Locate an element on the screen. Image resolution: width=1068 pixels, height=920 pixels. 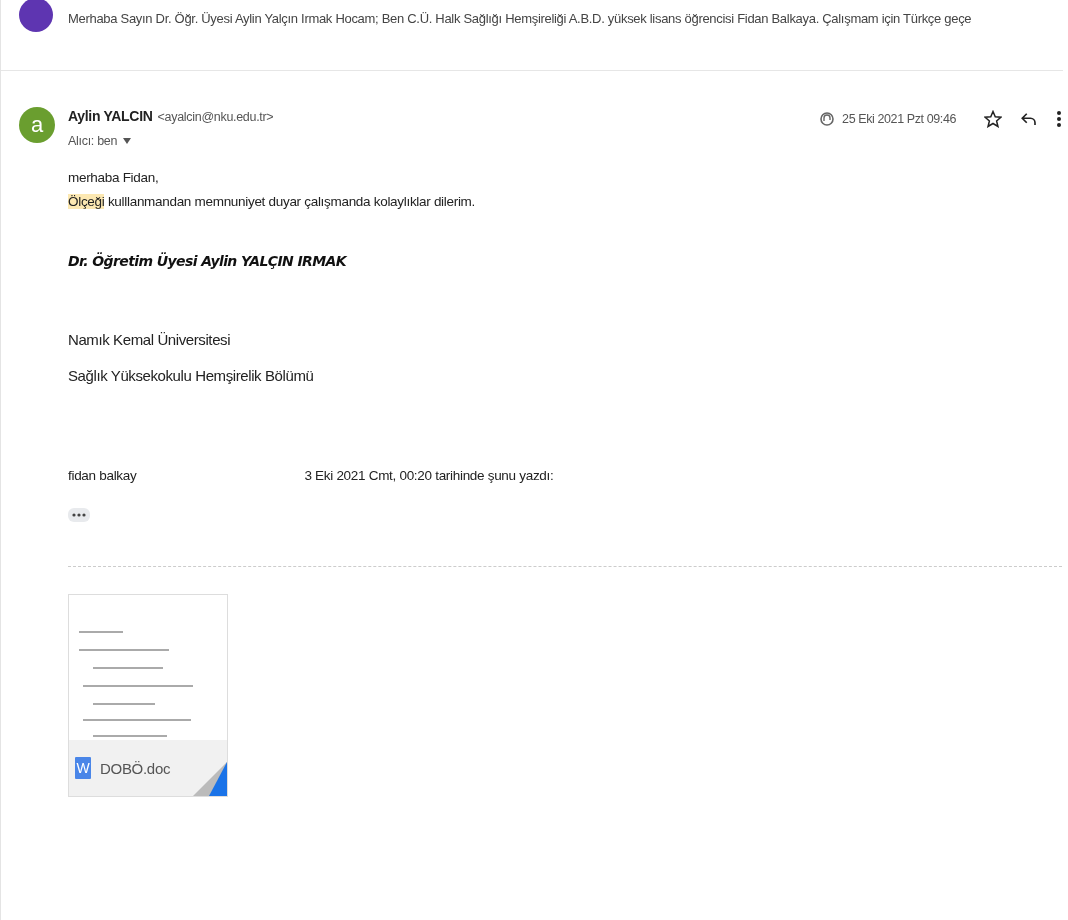
greeting-text: merhaba Fidan, is located at coordinates (114, 177).